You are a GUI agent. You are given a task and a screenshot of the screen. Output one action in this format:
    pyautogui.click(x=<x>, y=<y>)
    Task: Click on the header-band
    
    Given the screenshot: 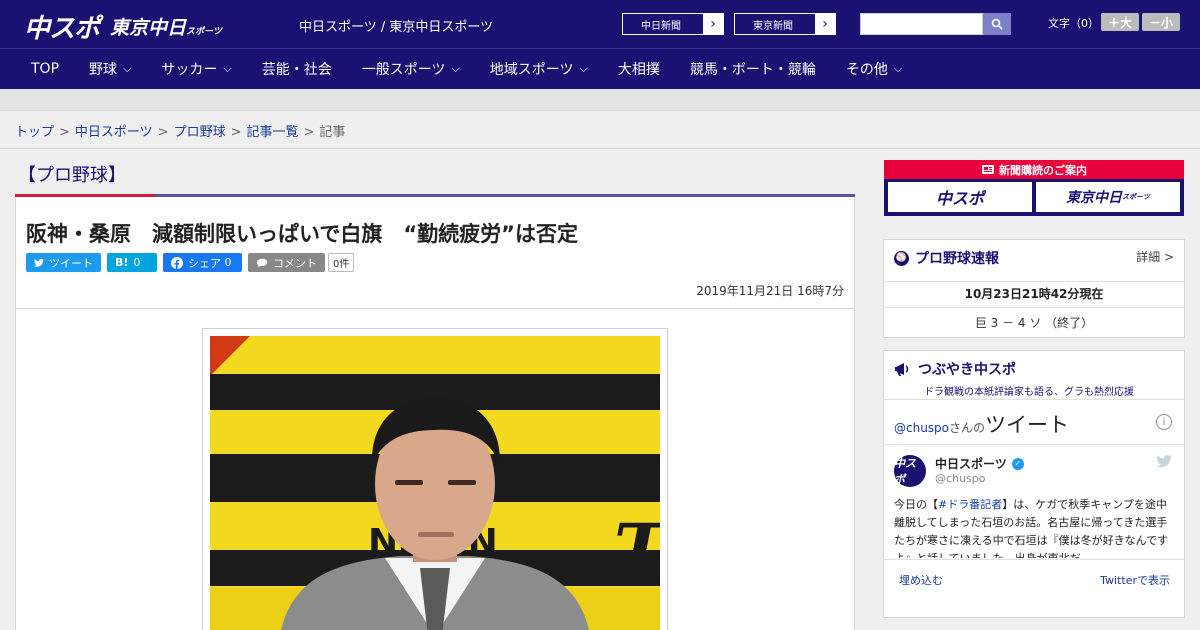 What is the action you would take?
    pyautogui.click(x=600, y=100)
    